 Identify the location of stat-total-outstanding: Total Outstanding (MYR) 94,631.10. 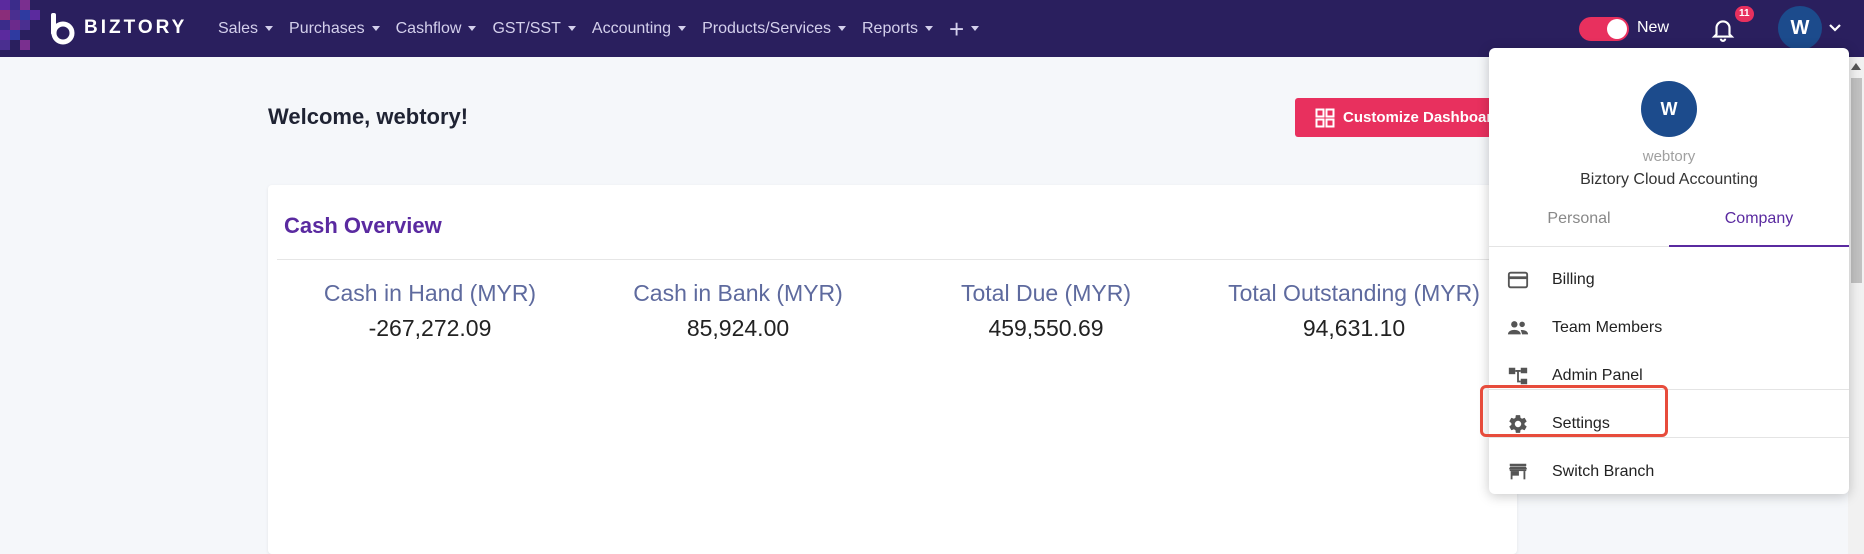
(1354, 311).